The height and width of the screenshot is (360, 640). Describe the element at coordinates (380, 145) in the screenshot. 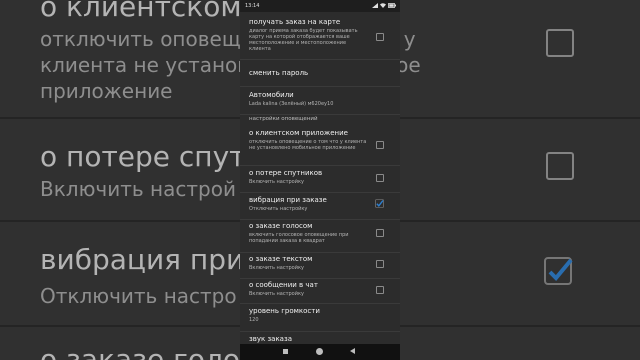

I see `client-app-checkbox` at that location.